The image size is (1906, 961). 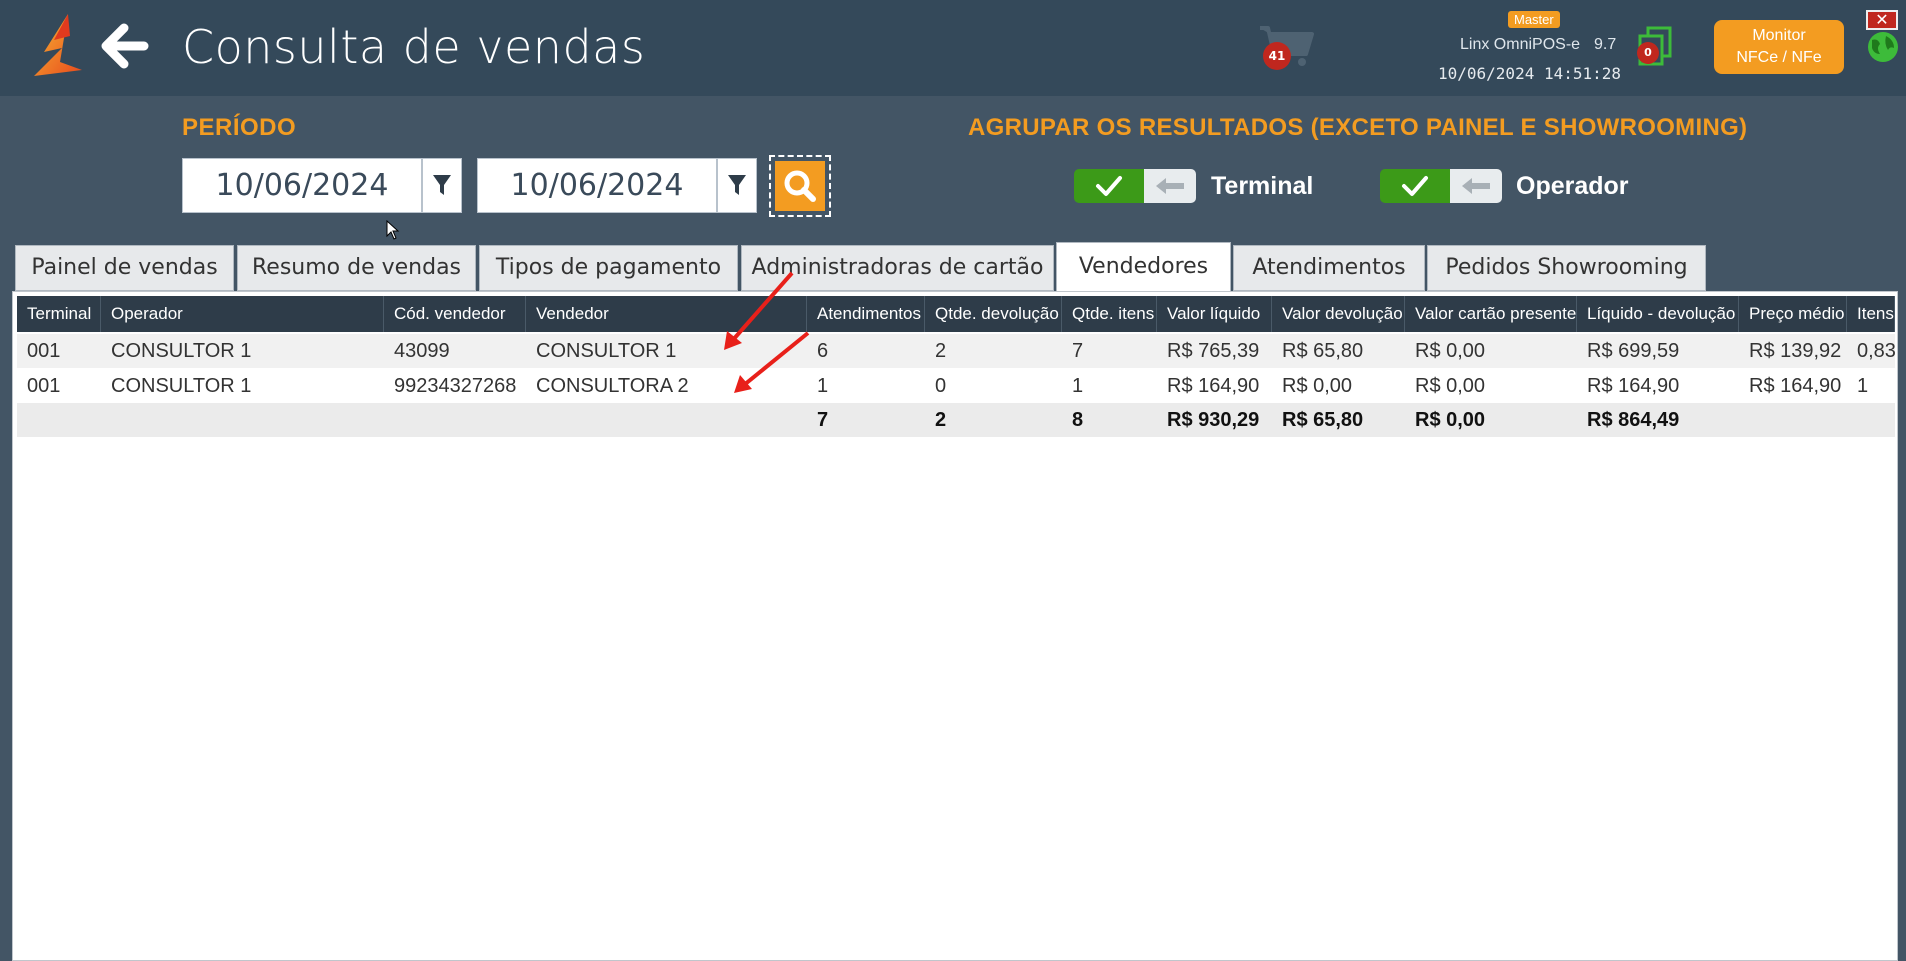 What do you see at coordinates (1863, 386) in the screenshot?
I see `cell-itens-p: 1` at bounding box center [1863, 386].